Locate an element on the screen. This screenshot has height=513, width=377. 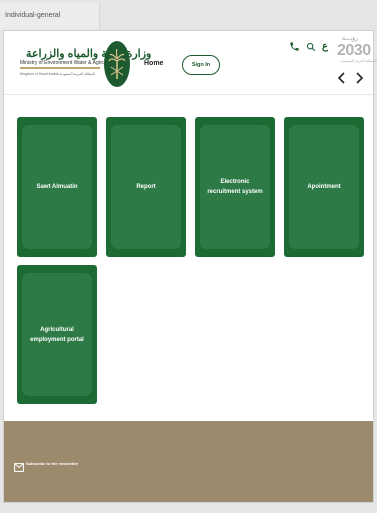
nav-home-link: Home is located at coordinates (153, 63).